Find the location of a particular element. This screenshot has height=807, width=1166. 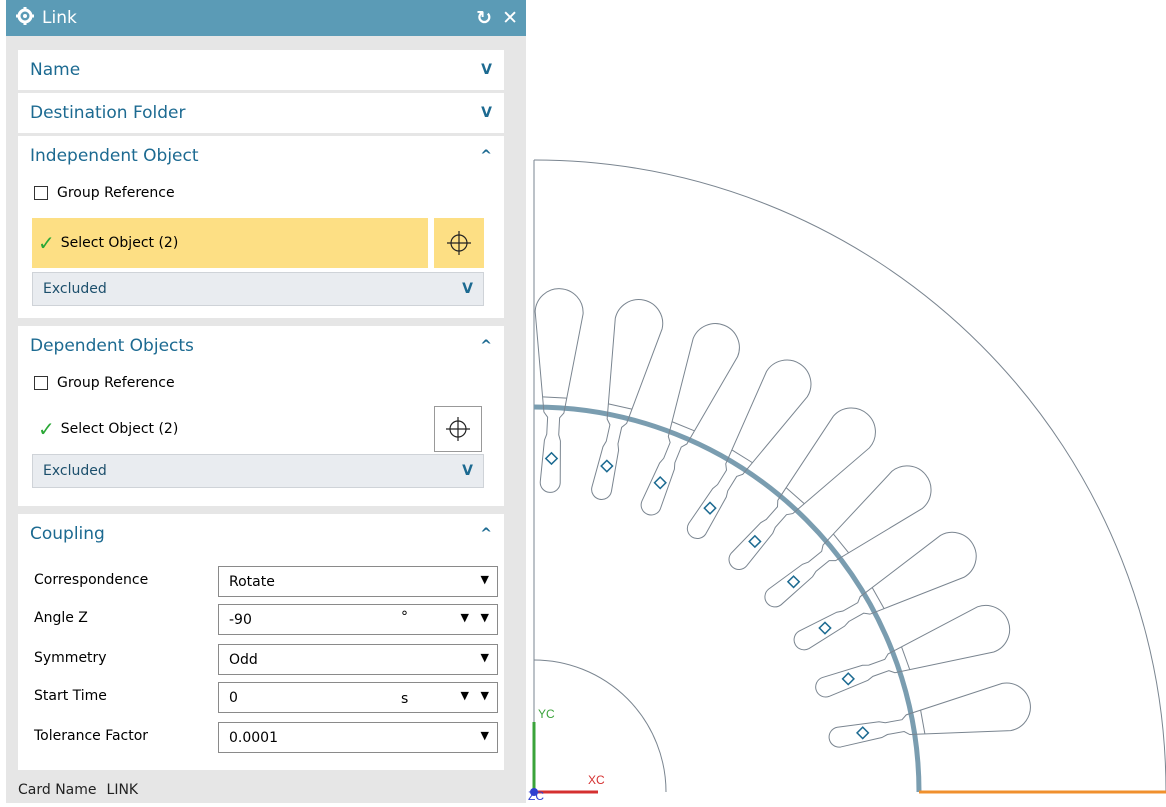

symmetry-select: Odd ▼ is located at coordinates (358, 659).